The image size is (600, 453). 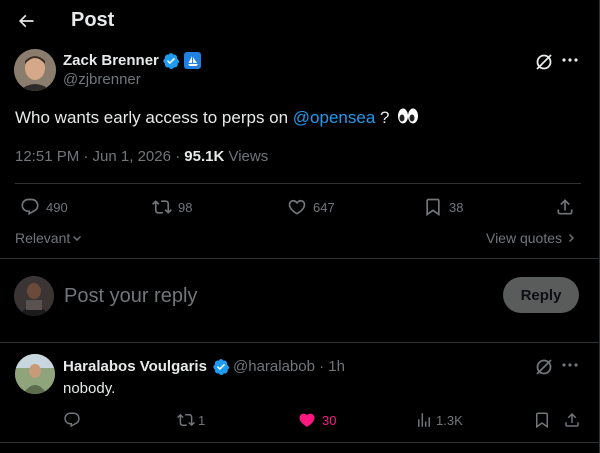 What do you see at coordinates (317, 420) in the screenshot?
I see `like-action: 30` at bounding box center [317, 420].